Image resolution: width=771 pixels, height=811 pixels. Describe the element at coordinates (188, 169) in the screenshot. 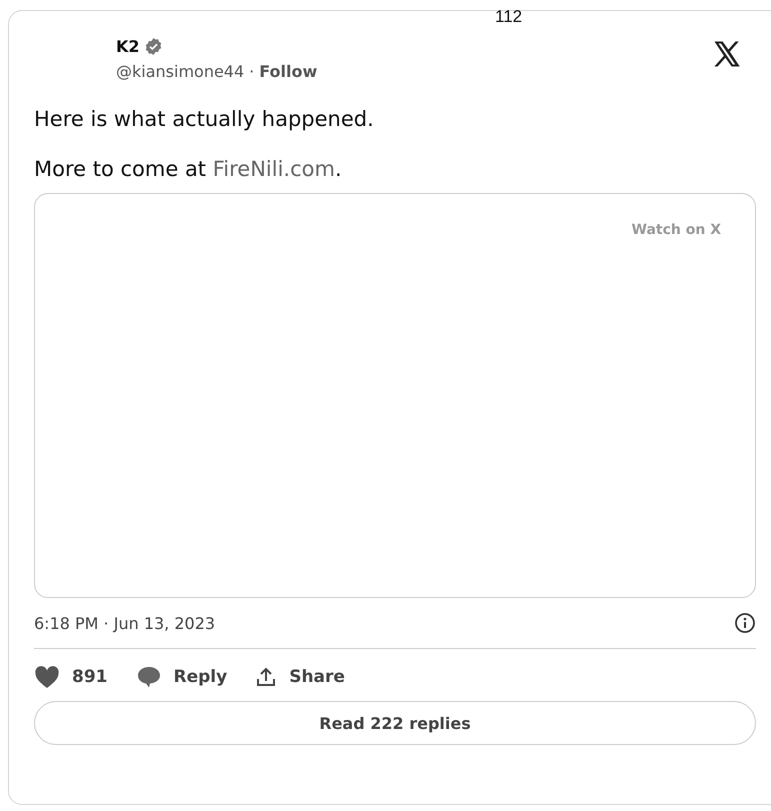

I see `tweet-text: More to come at FireNili.com.` at that location.